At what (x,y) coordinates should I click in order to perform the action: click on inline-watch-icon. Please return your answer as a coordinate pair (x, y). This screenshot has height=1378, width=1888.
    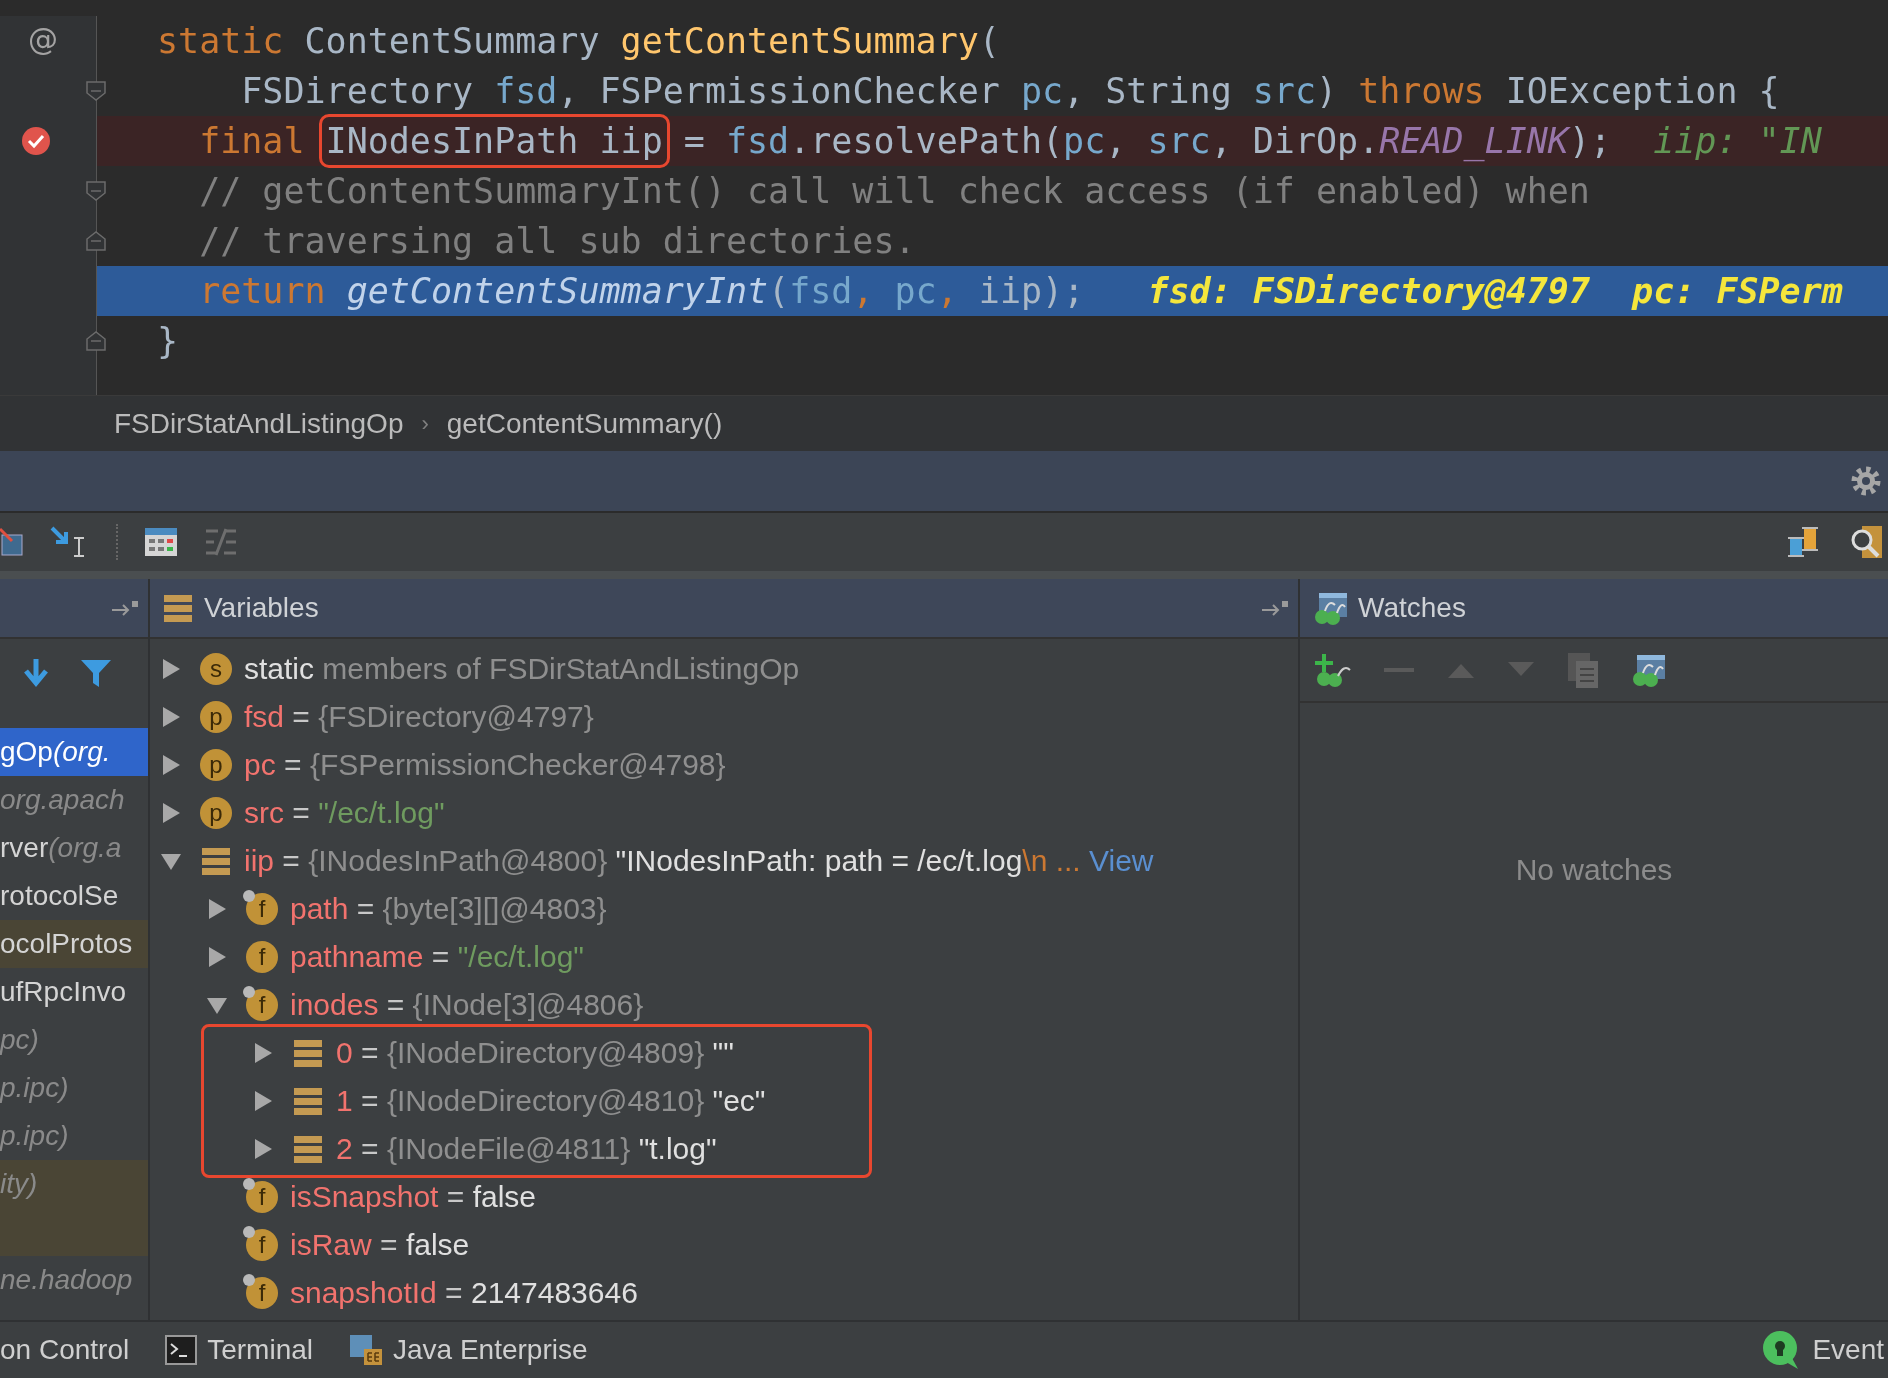
    Looking at the image, I should click on (1648, 670).